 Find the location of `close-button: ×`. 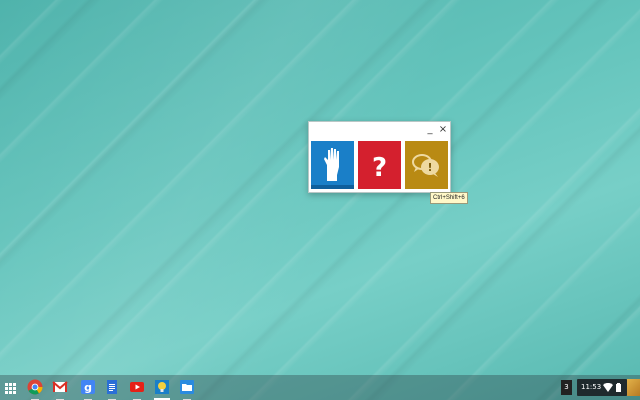

close-button: × is located at coordinates (443, 130).